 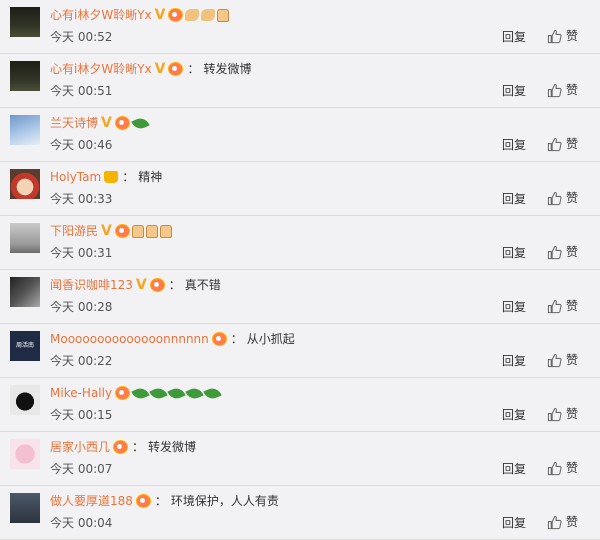 What do you see at coordinates (300, 189) in the screenshot?
I see `comment-item: HolyTam ： 精神 今天 00:33 回复 赞` at bounding box center [300, 189].